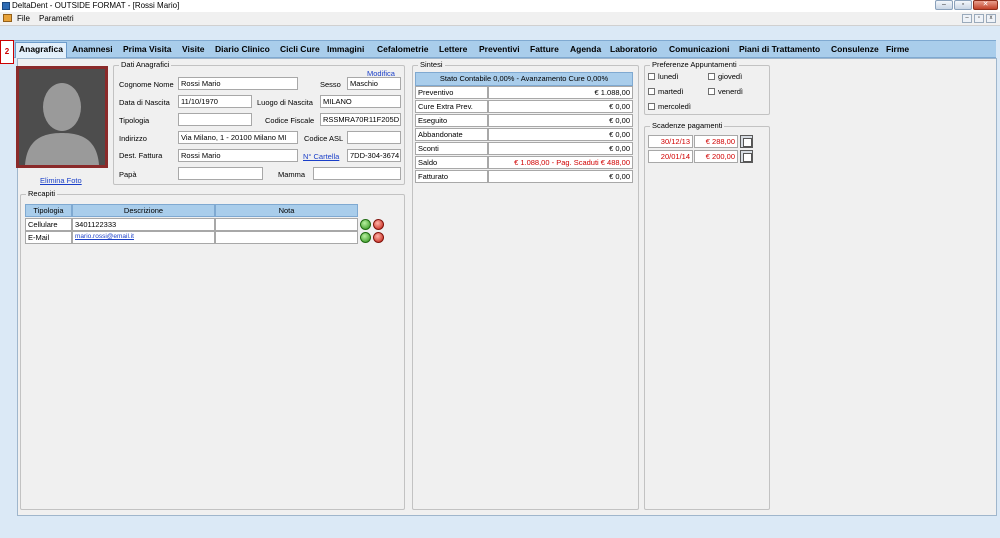  Describe the element at coordinates (716, 156) in the screenshot. I see `deadline-amount: € 200,00` at that location.